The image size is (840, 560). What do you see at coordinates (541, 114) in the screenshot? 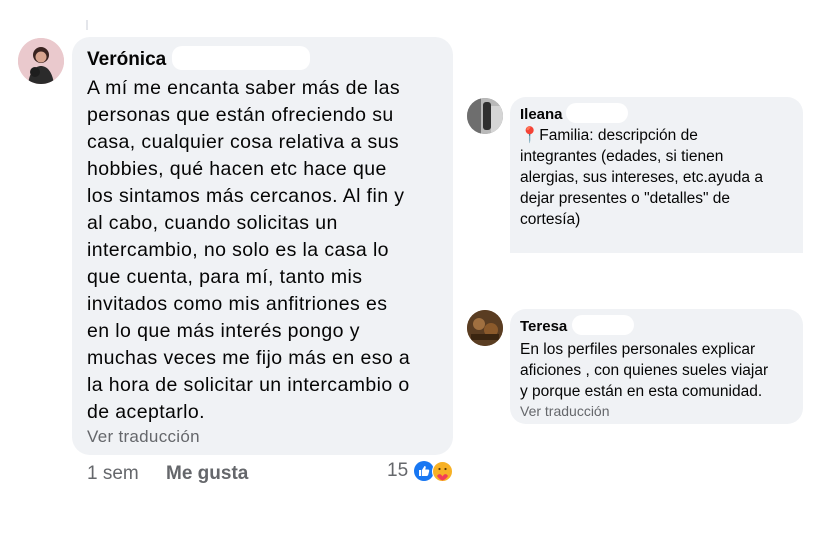
I see `comment-author: Ileana` at bounding box center [541, 114].